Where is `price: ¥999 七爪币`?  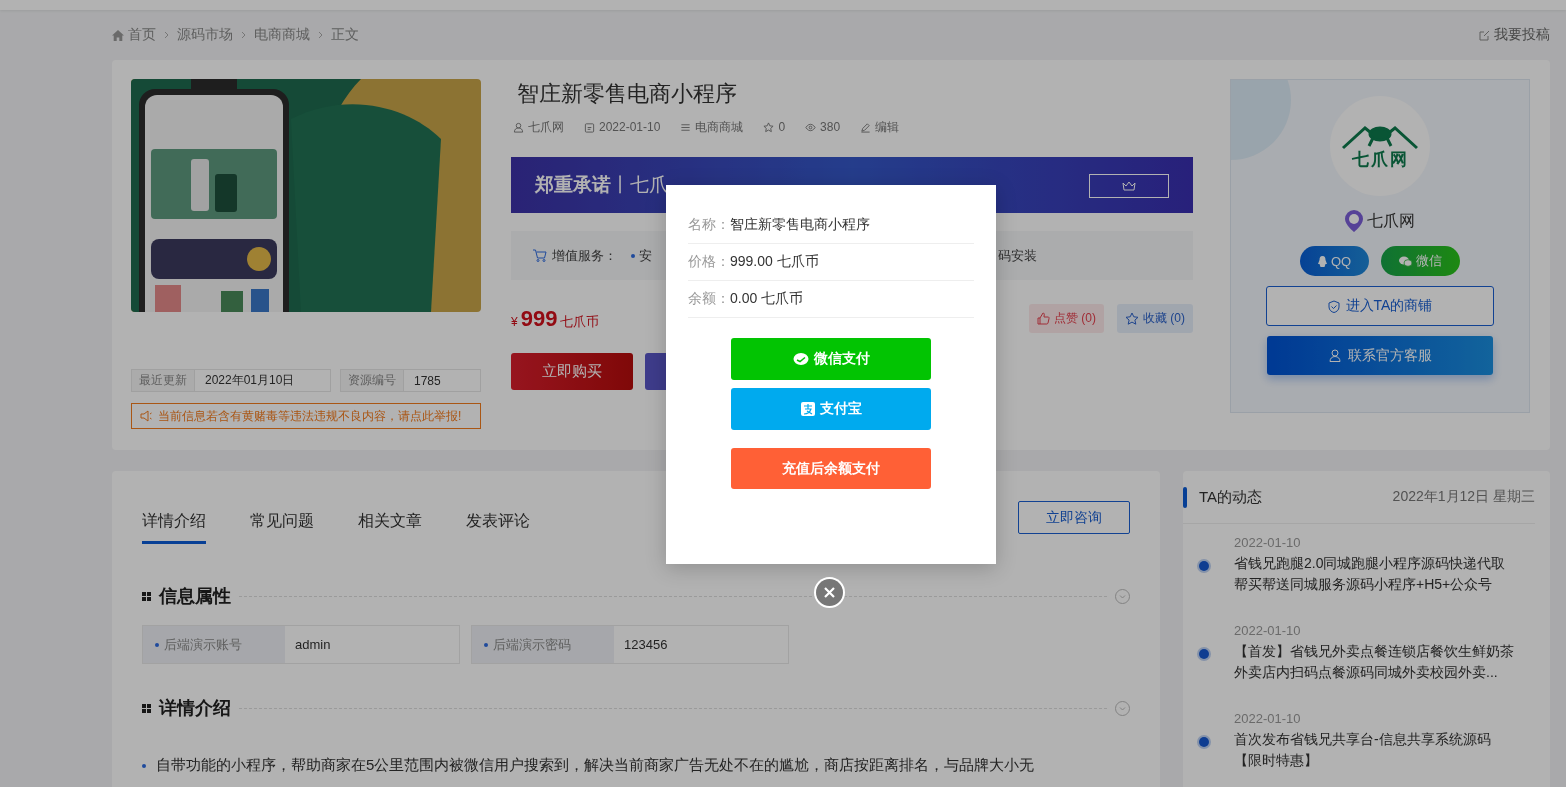 price: ¥999 七爪币 is located at coordinates (555, 318).